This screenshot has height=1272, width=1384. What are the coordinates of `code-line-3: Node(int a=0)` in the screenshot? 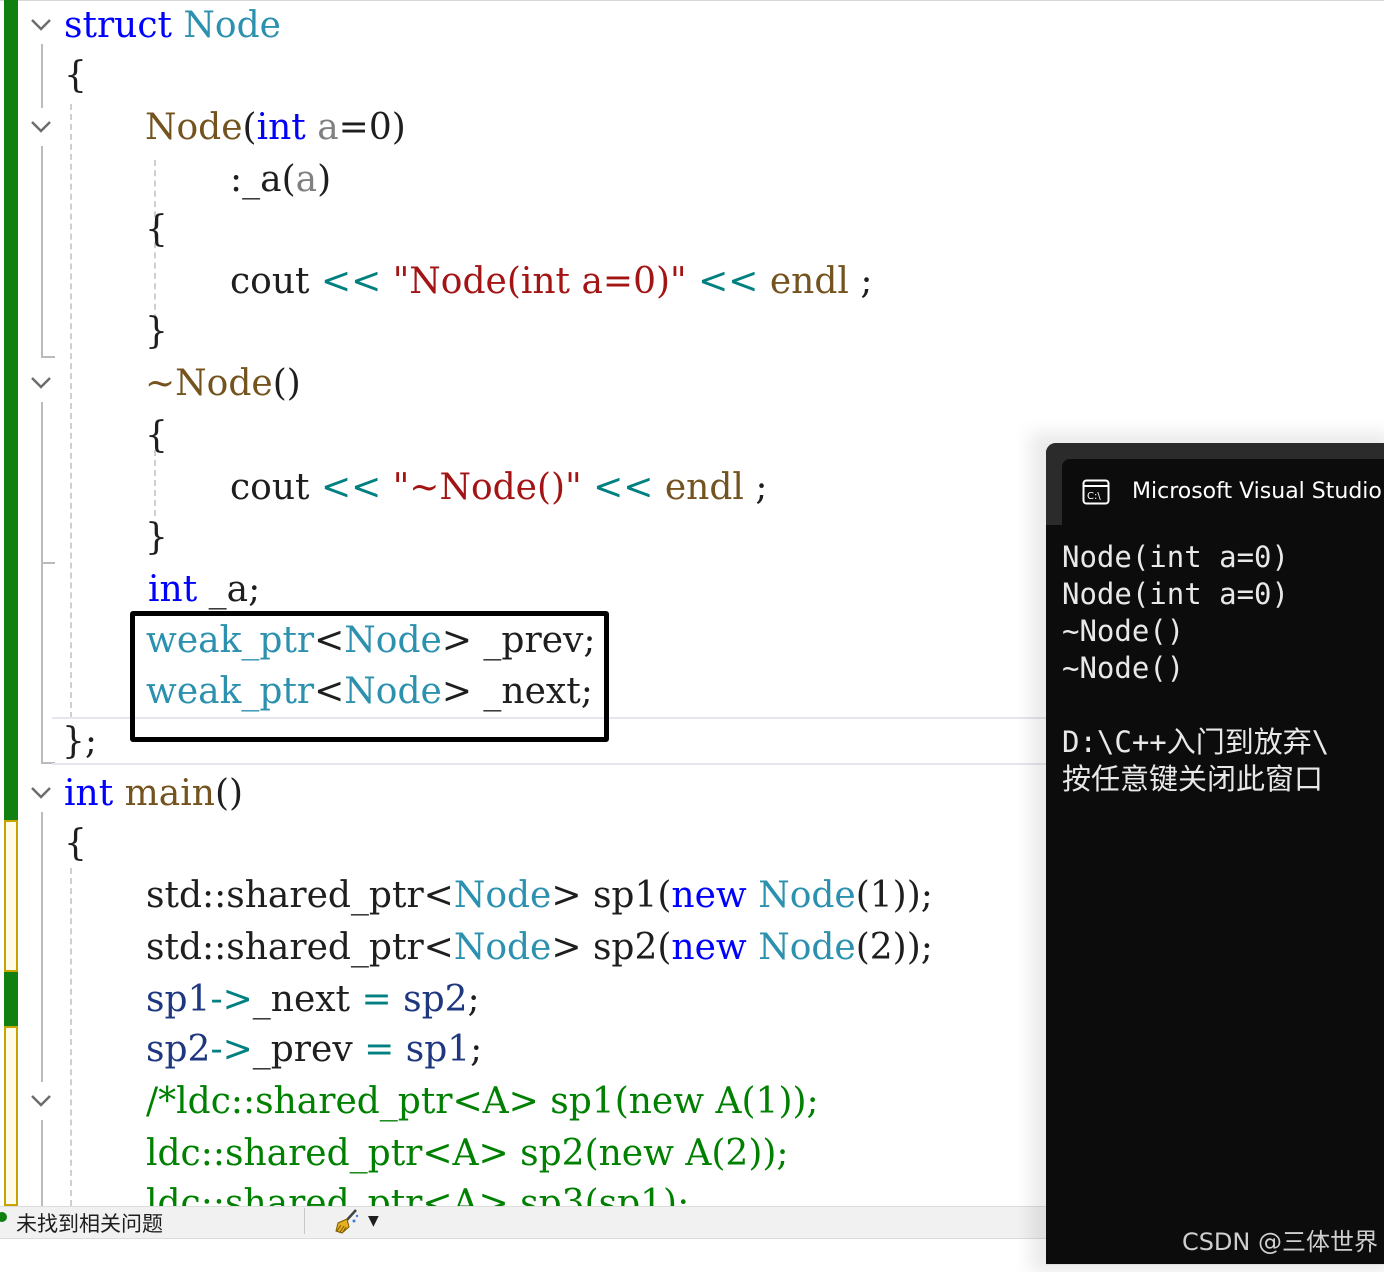 It's located at (275, 128).